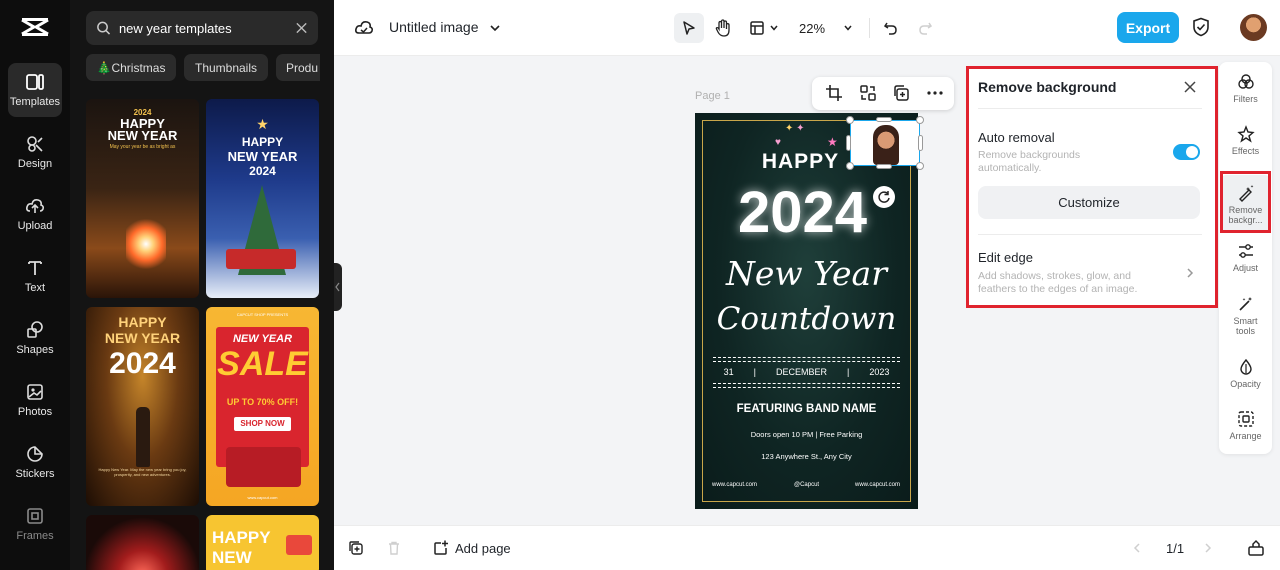 This screenshot has width=1280, height=570. What do you see at coordinates (35, 288) in the screenshot?
I see `rail-label: Text` at bounding box center [35, 288].